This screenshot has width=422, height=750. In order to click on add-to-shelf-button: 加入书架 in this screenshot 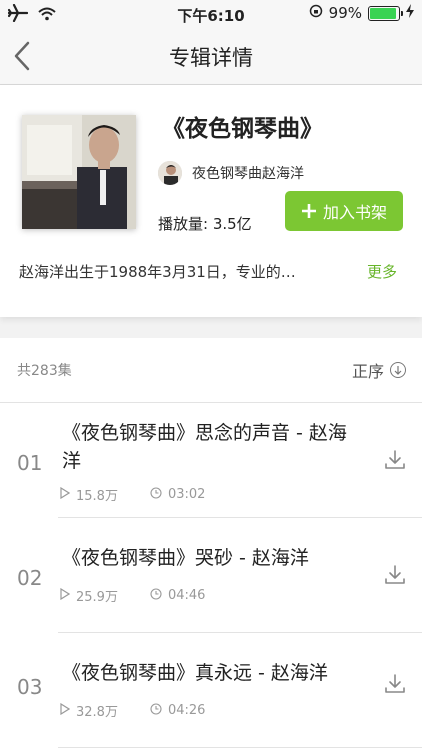, I will do `click(344, 211)`.